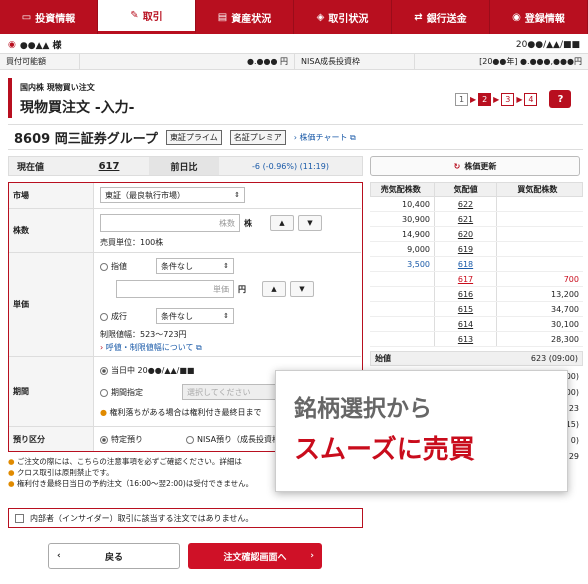  What do you see at coordinates (465, 324) in the screenshot?
I see `price-level: 614` at bounding box center [465, 324].